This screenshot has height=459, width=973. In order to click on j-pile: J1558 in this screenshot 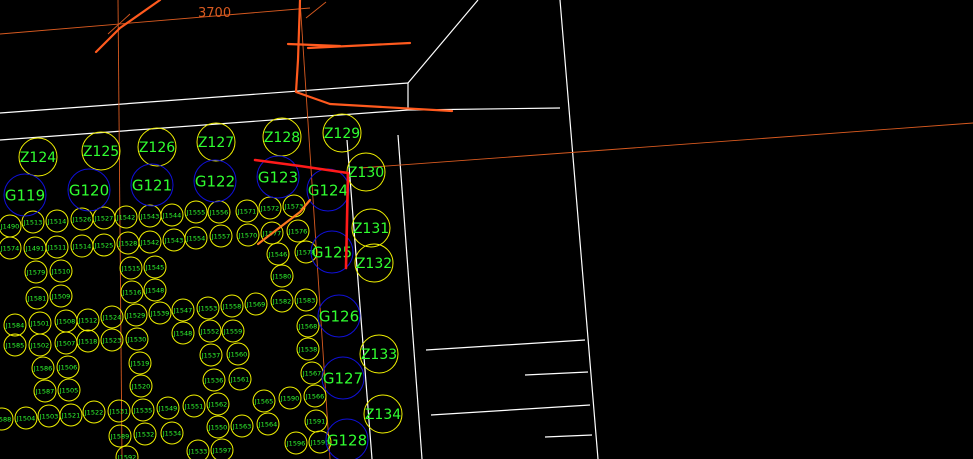, I will do `click(232, 306)`.